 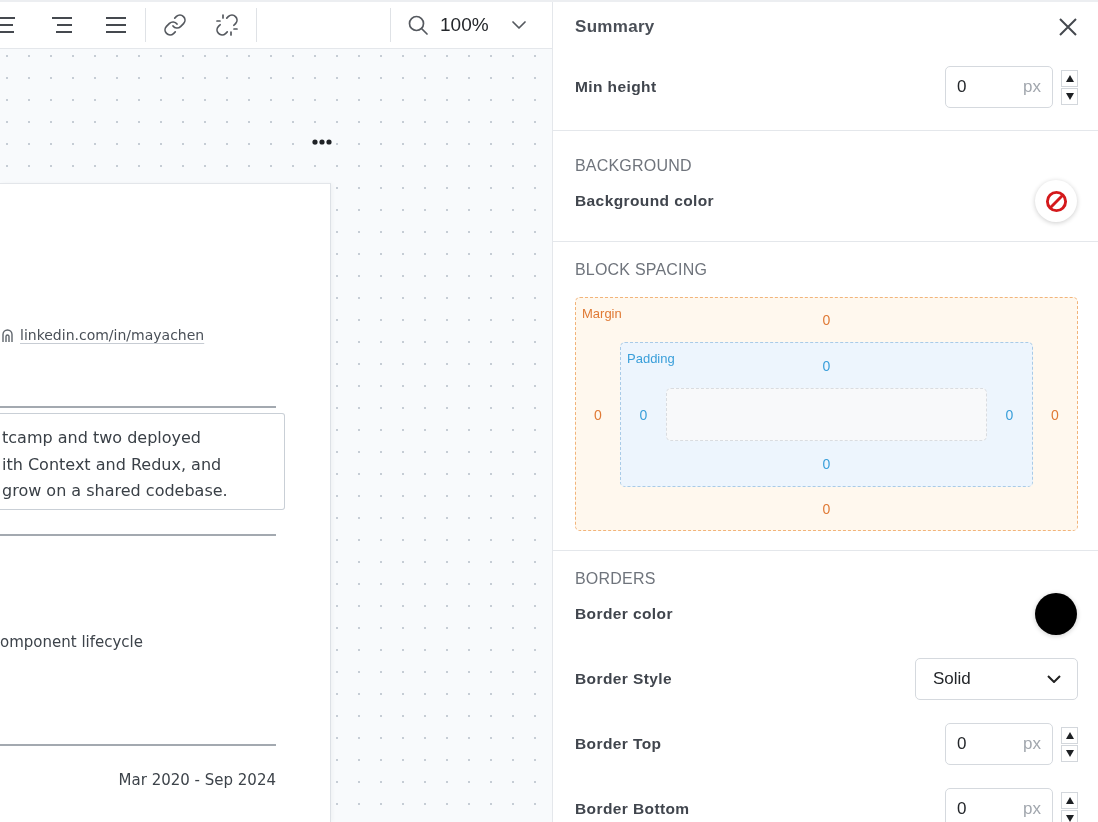 I want to click on no-color-swatch, so click(x=1056, y=201).